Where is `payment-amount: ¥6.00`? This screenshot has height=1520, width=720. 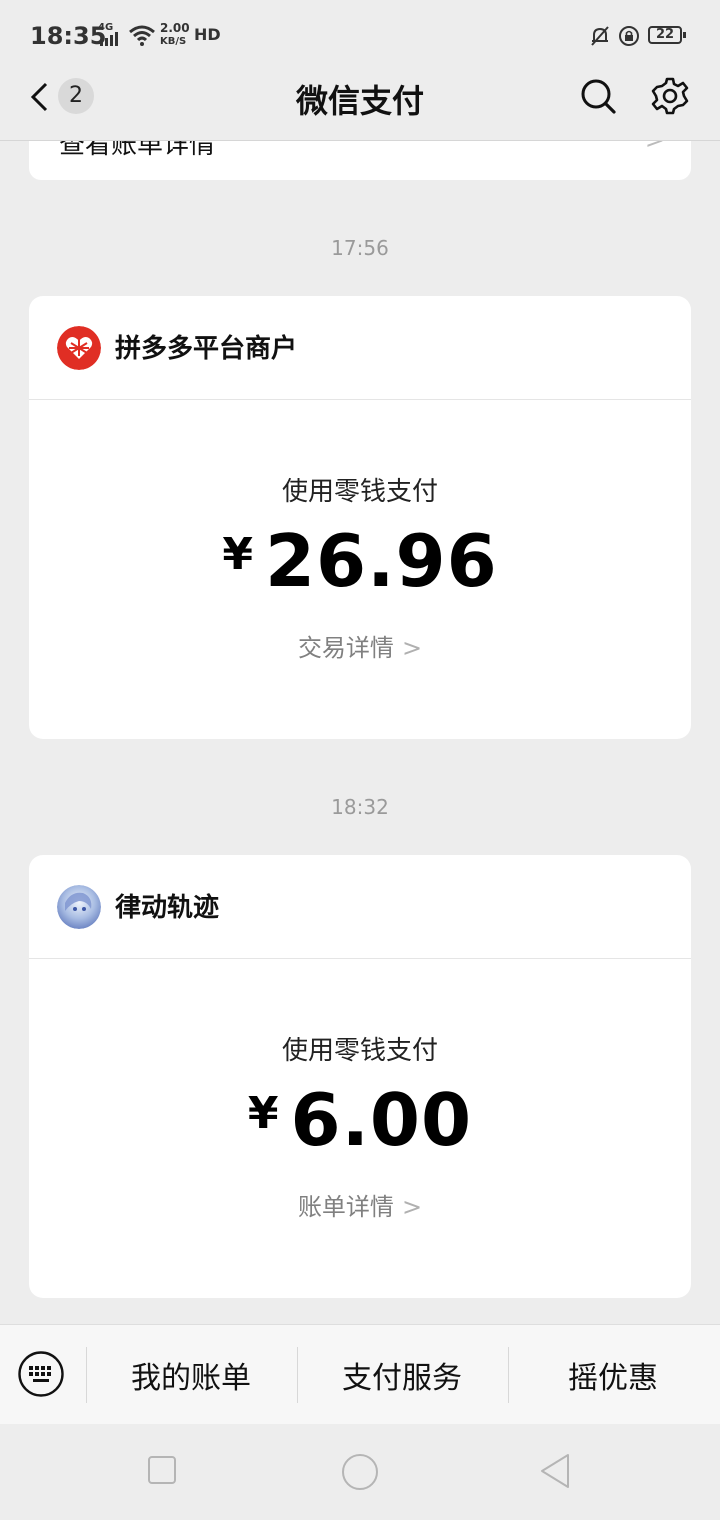
payment-amount: ¥6.00 is located at coordinates (360, 1120).